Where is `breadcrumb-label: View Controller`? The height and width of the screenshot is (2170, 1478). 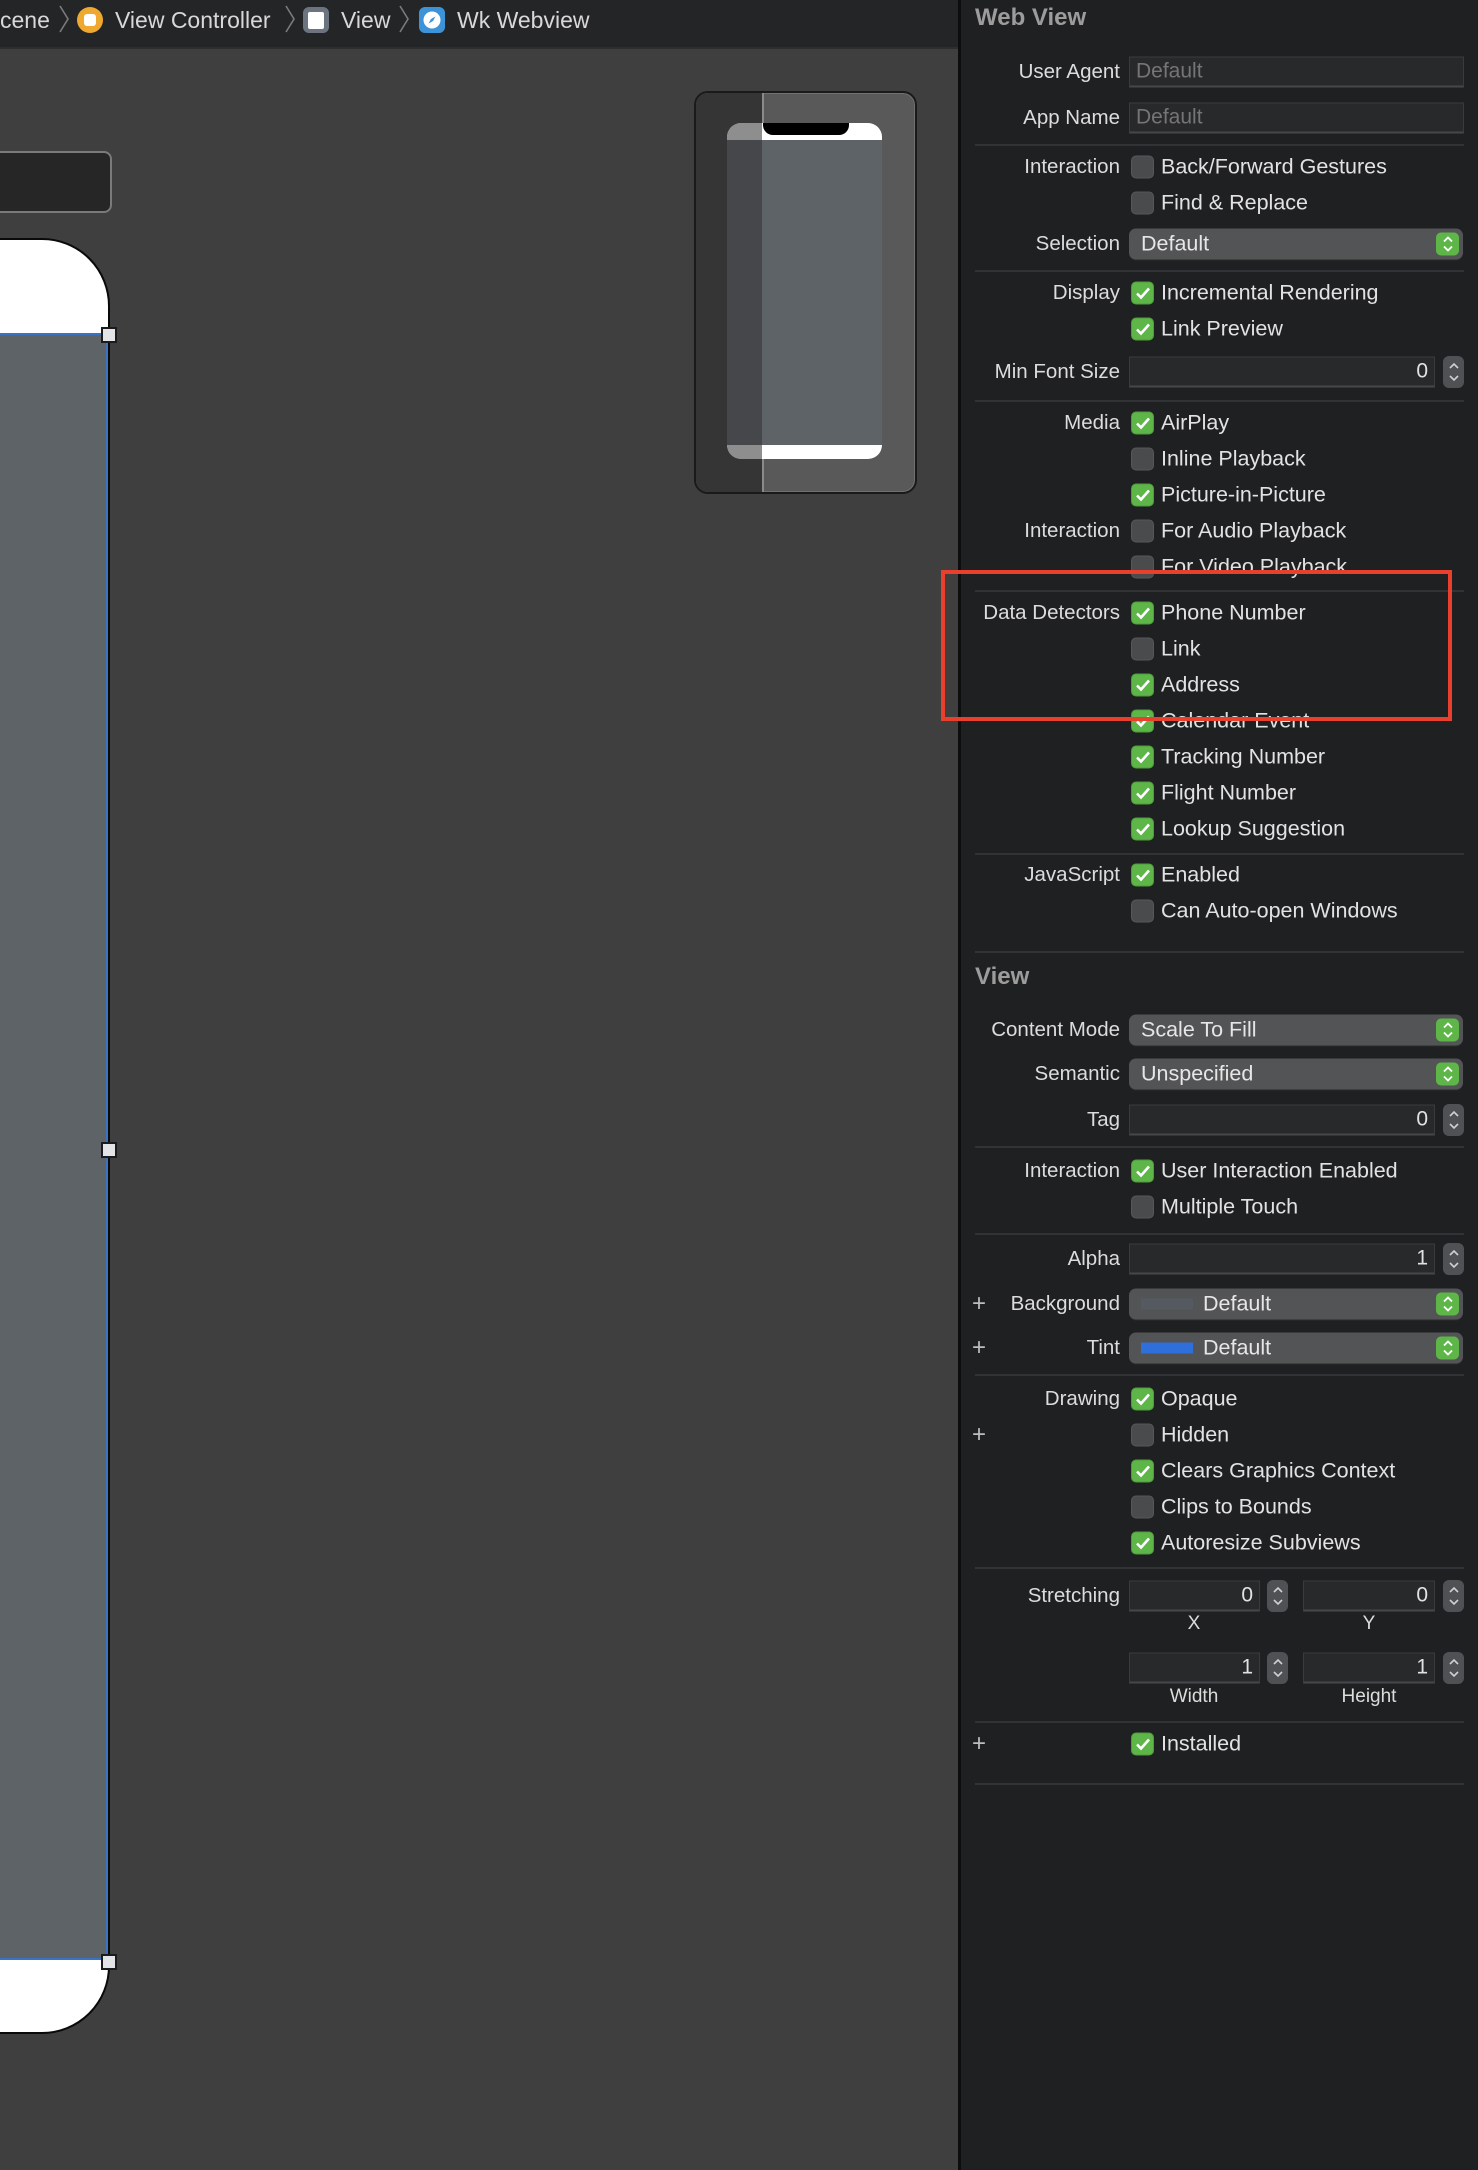 breadcrumb-label: View Controller is located at coordinates (193, 19).